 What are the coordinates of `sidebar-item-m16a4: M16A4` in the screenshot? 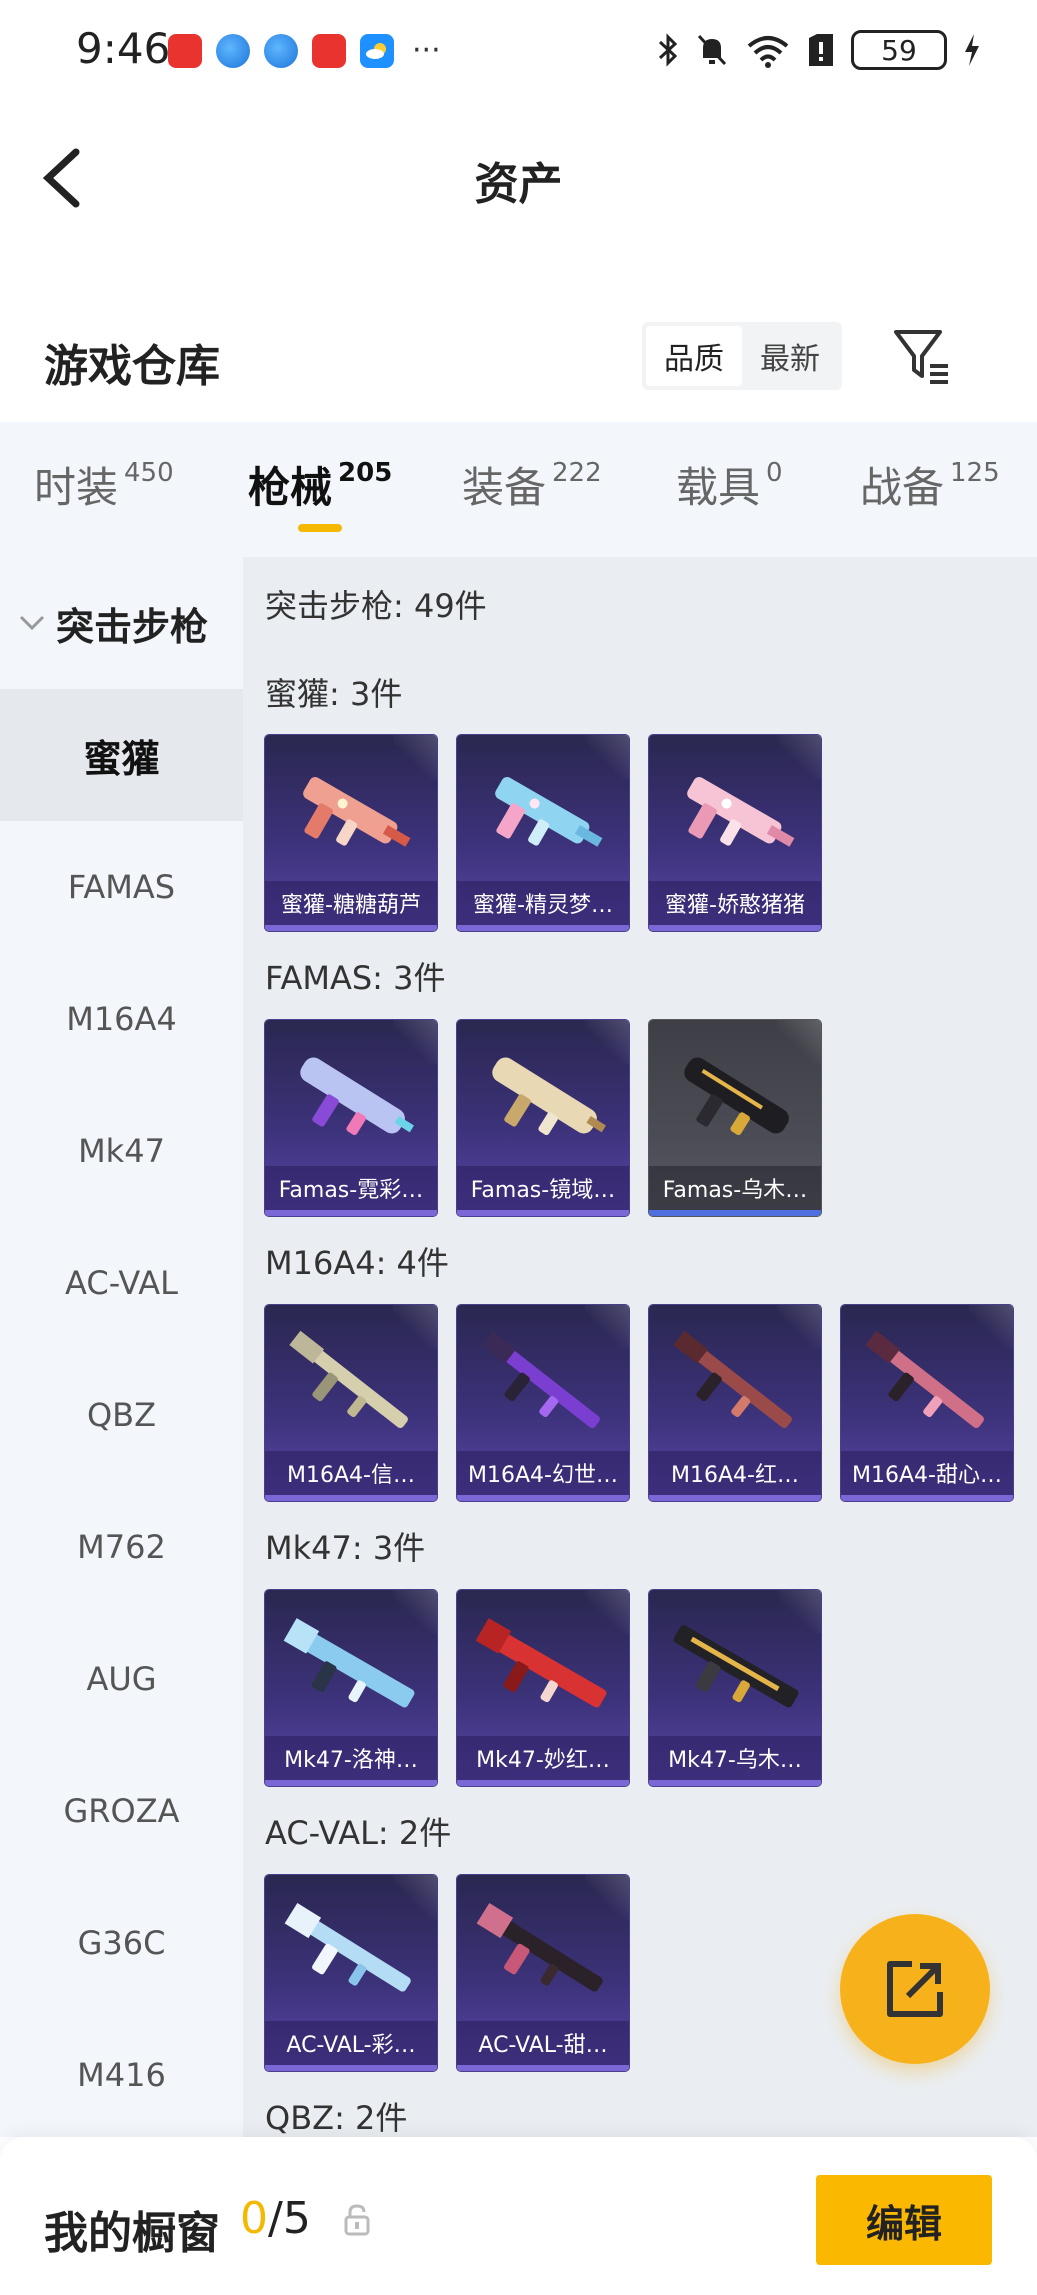 It's located at (121, 1019).